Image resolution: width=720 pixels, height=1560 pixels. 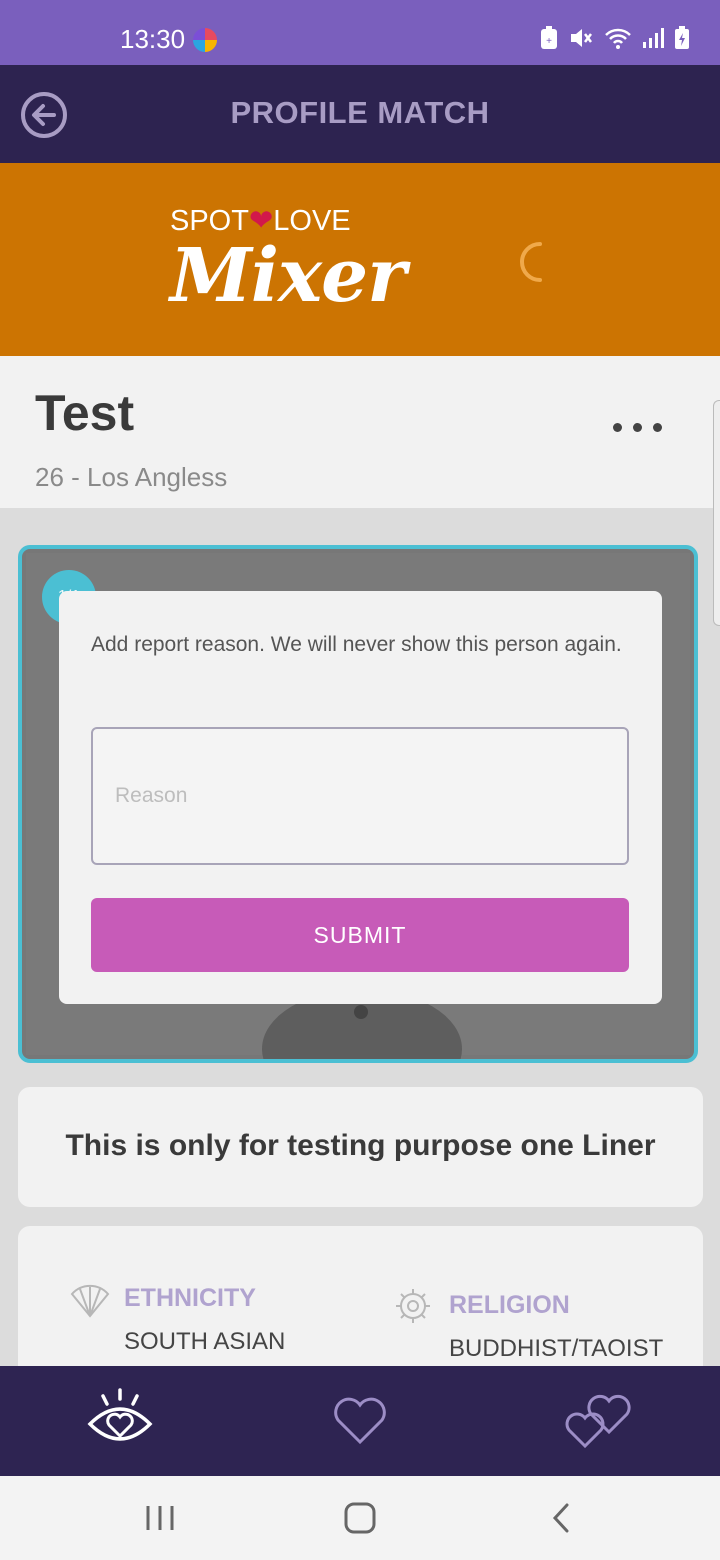 I want to click on home-button, so click(x=360, y=1518).